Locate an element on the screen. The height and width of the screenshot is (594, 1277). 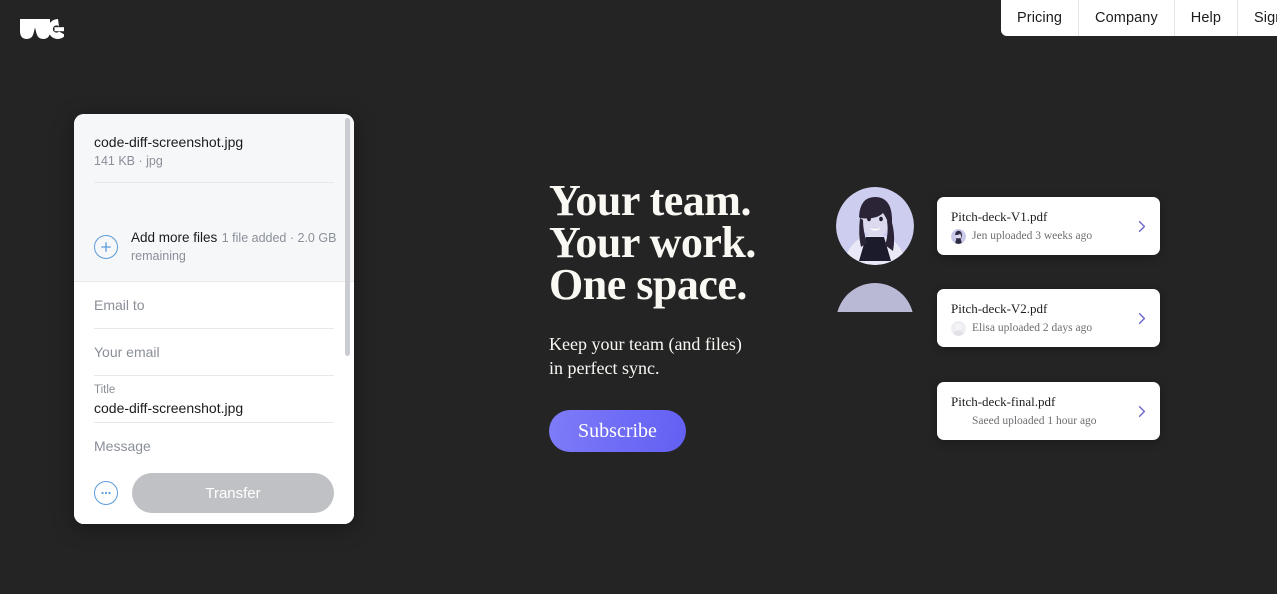
file-card-meta: Saeed uploaded 1 hour ago is located at coordinates (1034, 421).